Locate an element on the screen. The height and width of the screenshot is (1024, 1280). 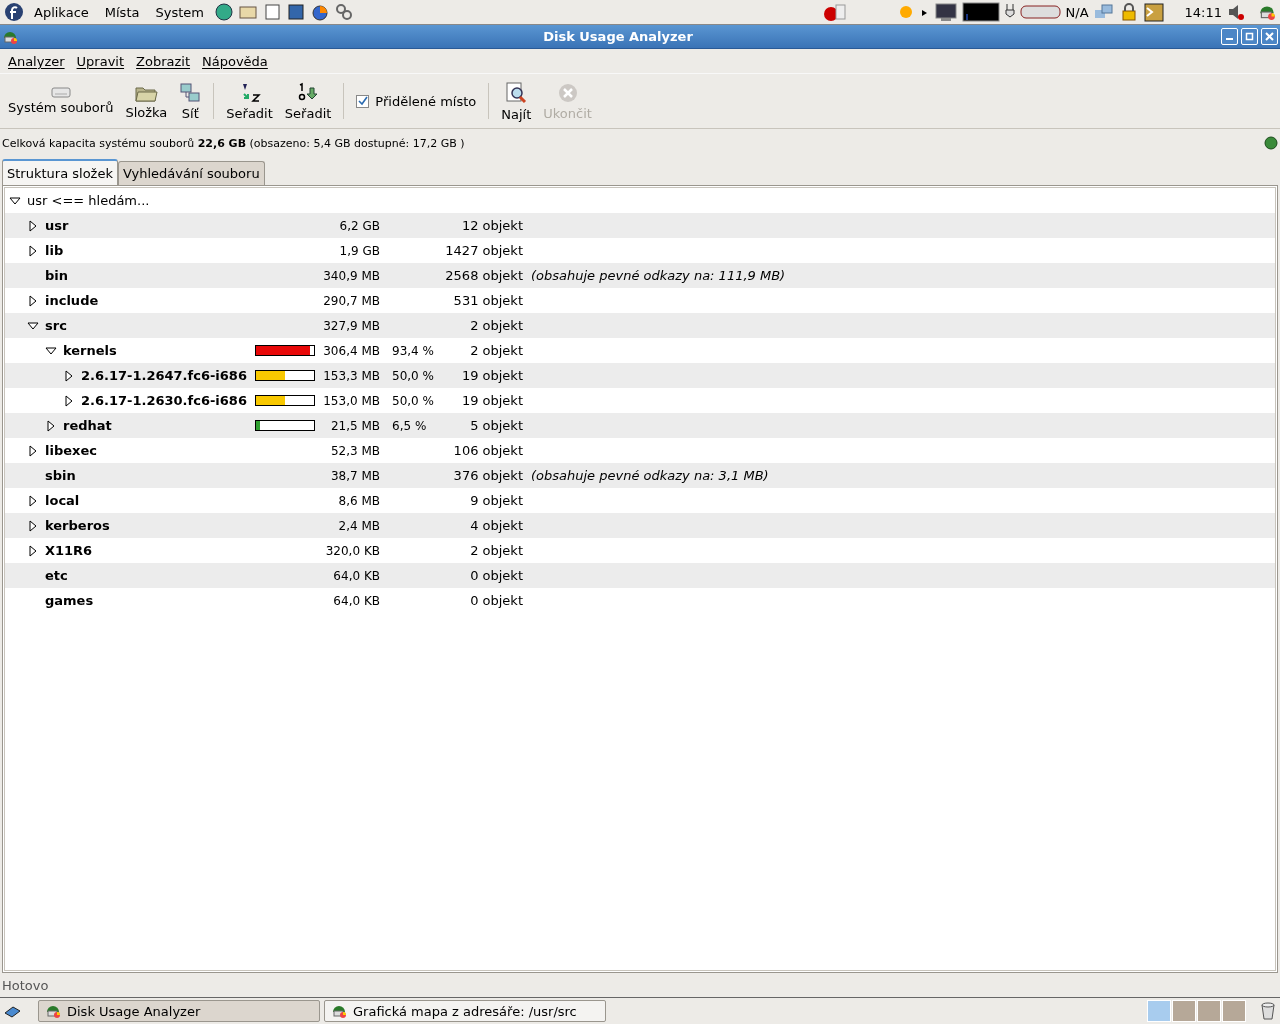
close-icon is located at coordinates (567, 92).